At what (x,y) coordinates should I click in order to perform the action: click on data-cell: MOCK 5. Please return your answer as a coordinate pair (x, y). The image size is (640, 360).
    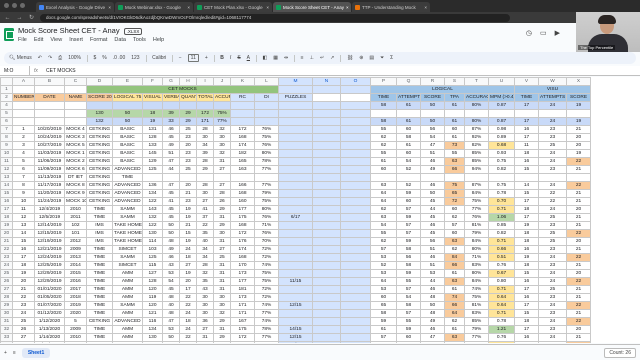
    Looking at the image, I should click on (75, 145).